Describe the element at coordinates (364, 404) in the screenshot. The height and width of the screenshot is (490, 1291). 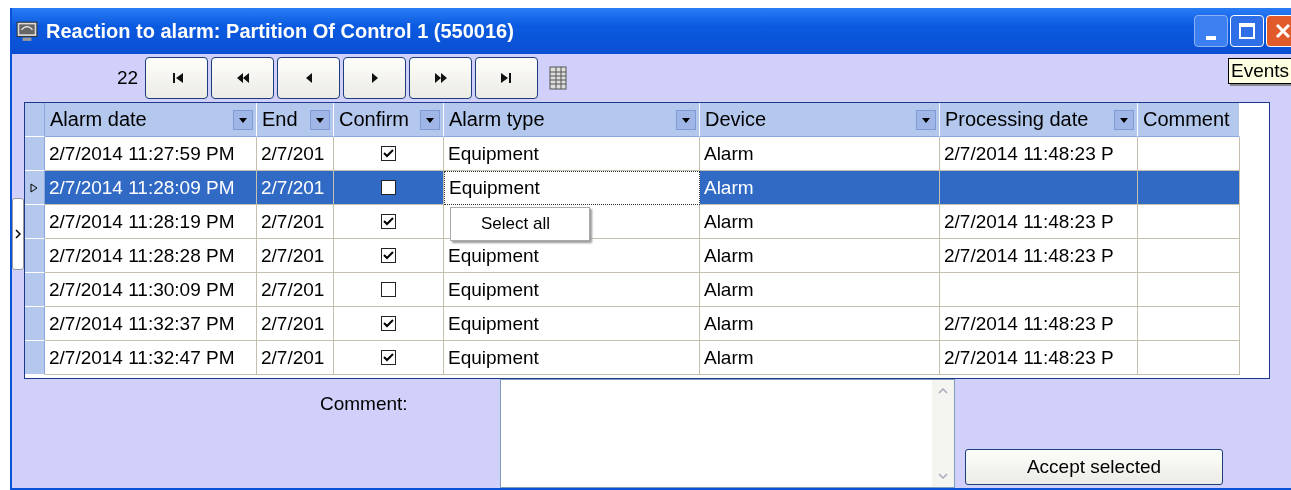
I see `comment-label: Comment:` at that location.